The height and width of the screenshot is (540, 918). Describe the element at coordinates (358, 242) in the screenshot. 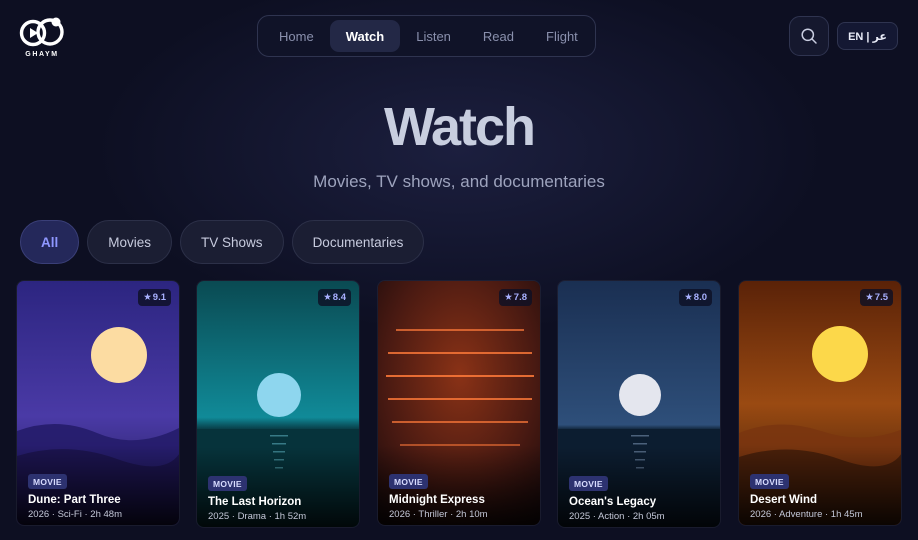

I see `filter-documentaries: Documentaries` at that location.